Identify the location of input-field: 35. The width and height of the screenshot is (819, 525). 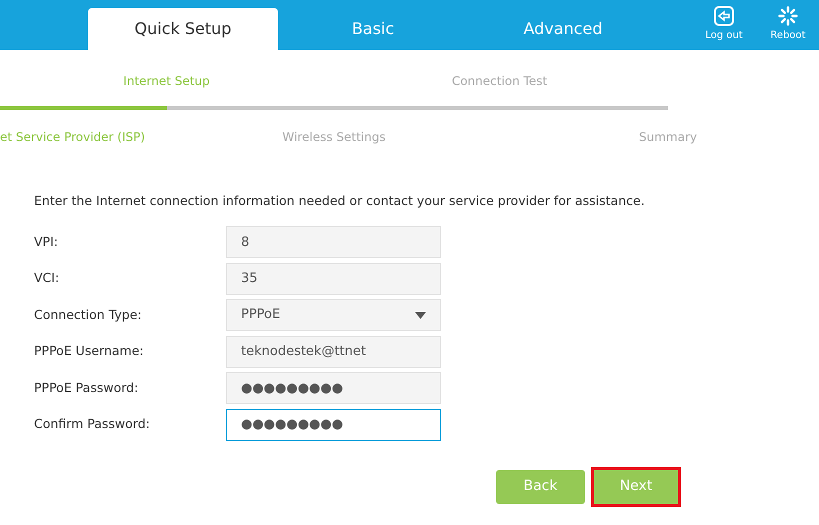
(333, 278).